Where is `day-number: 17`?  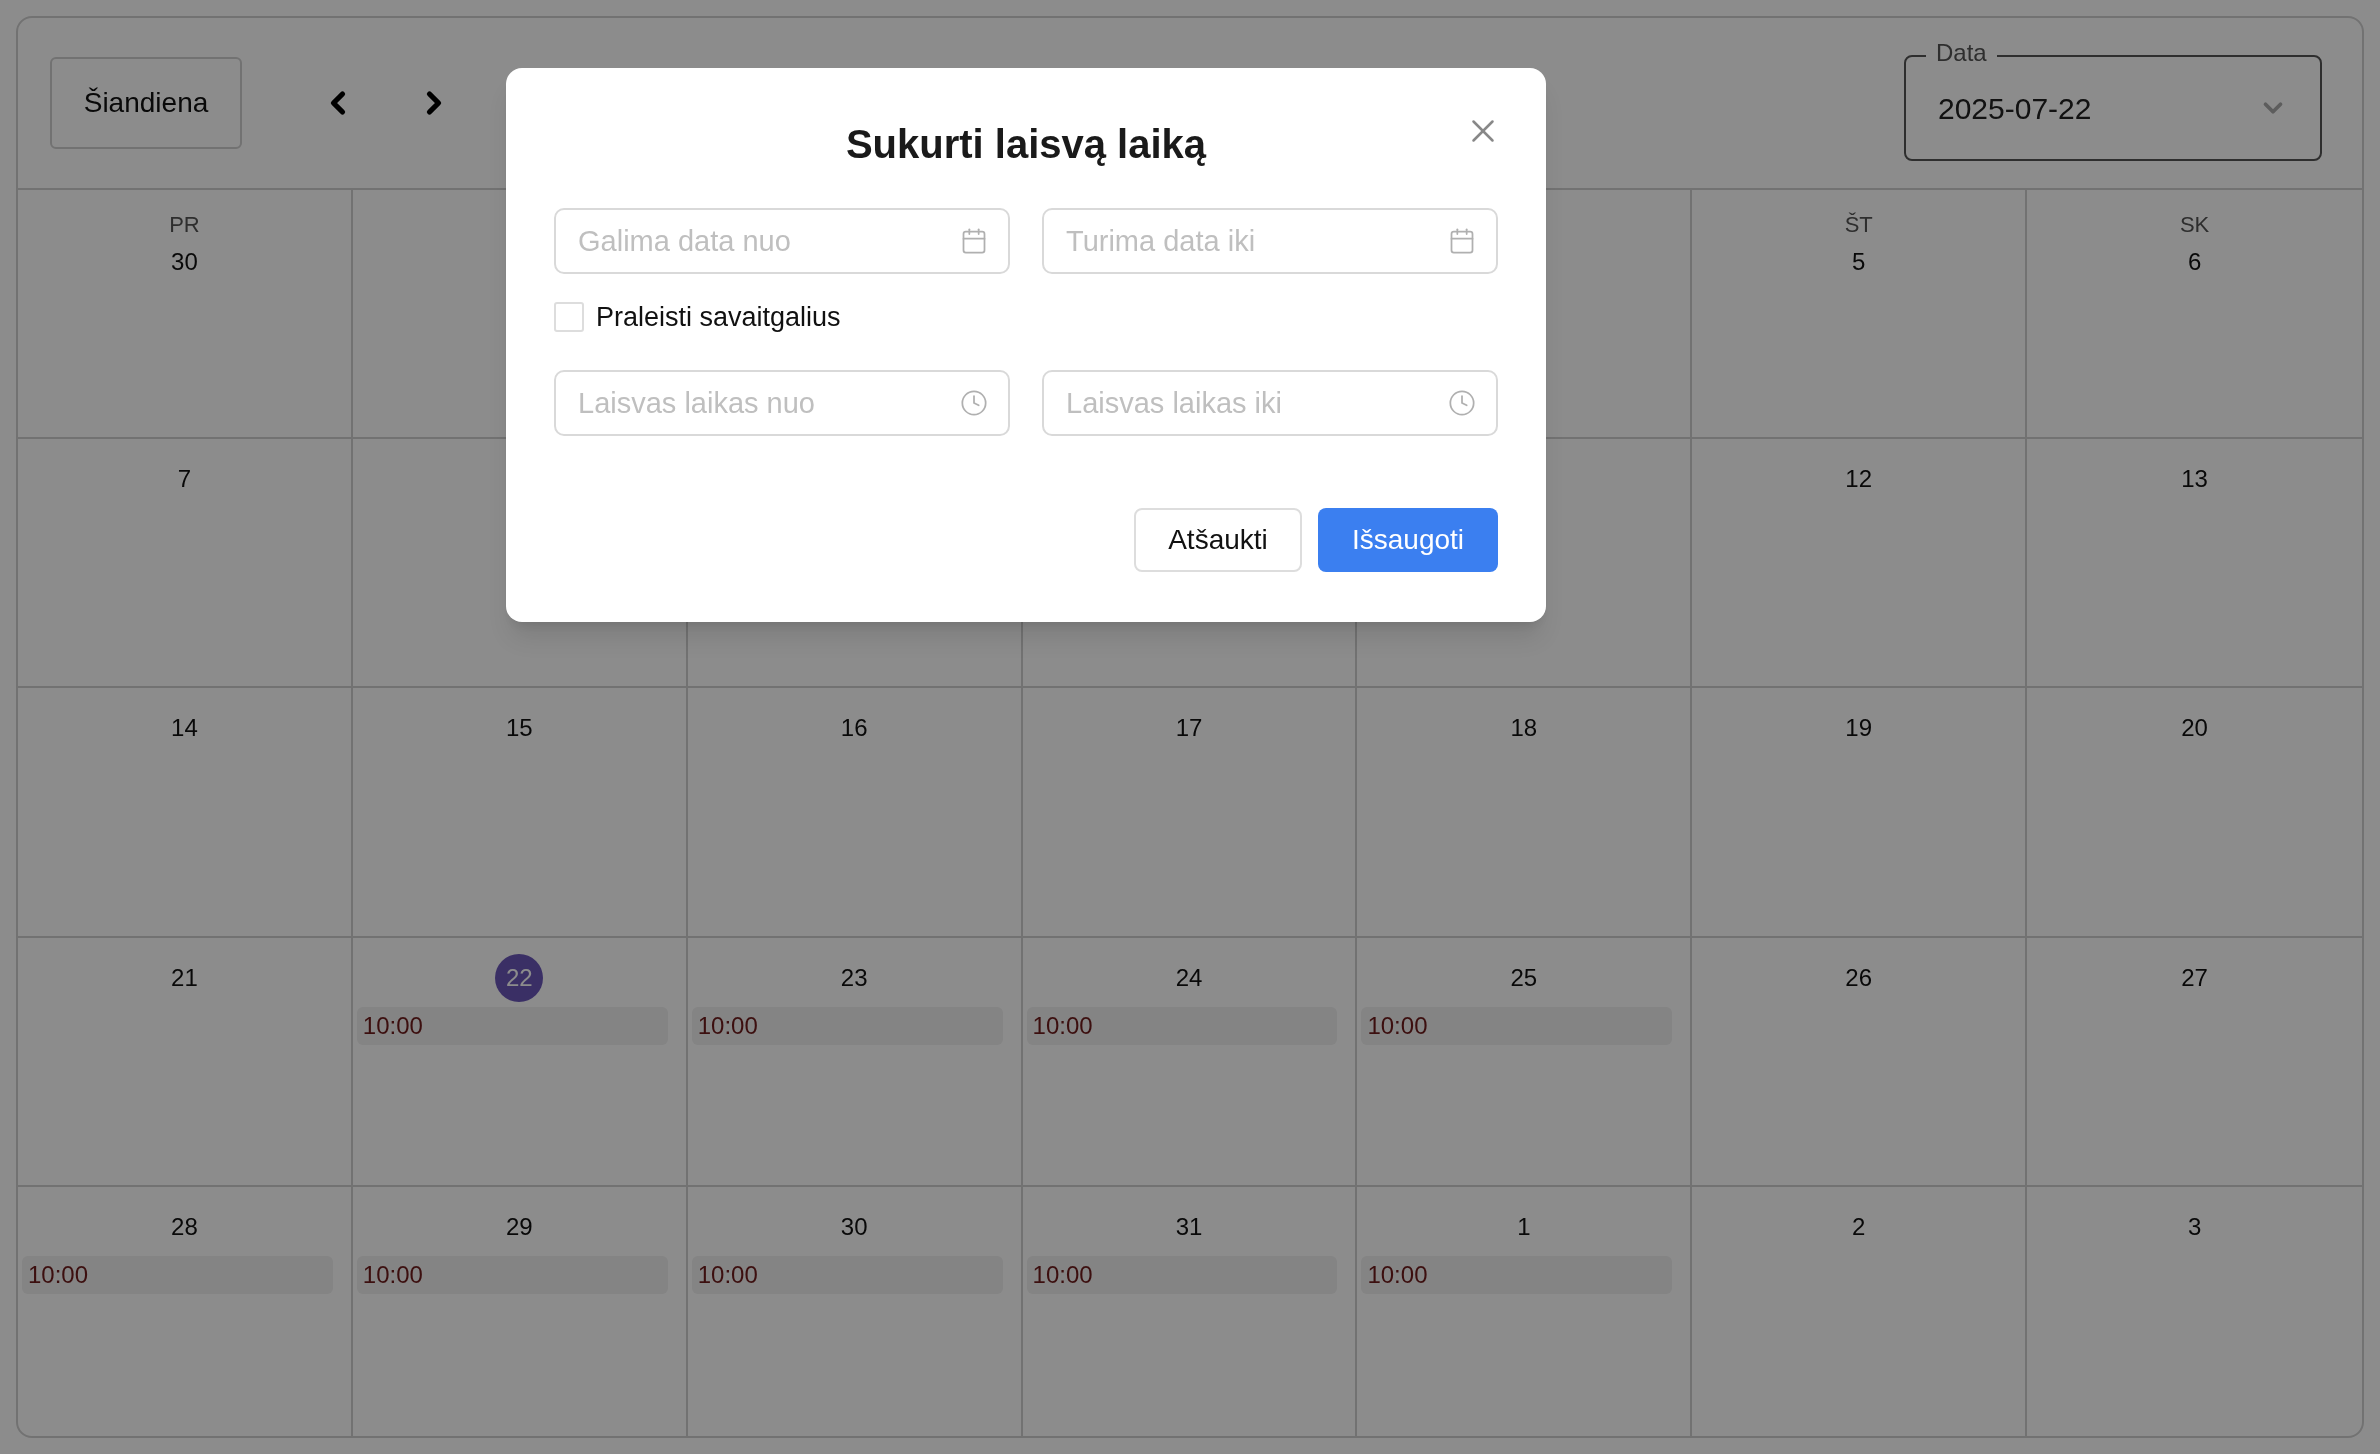
day-number: 17 is located at coordinates (1189, 728).